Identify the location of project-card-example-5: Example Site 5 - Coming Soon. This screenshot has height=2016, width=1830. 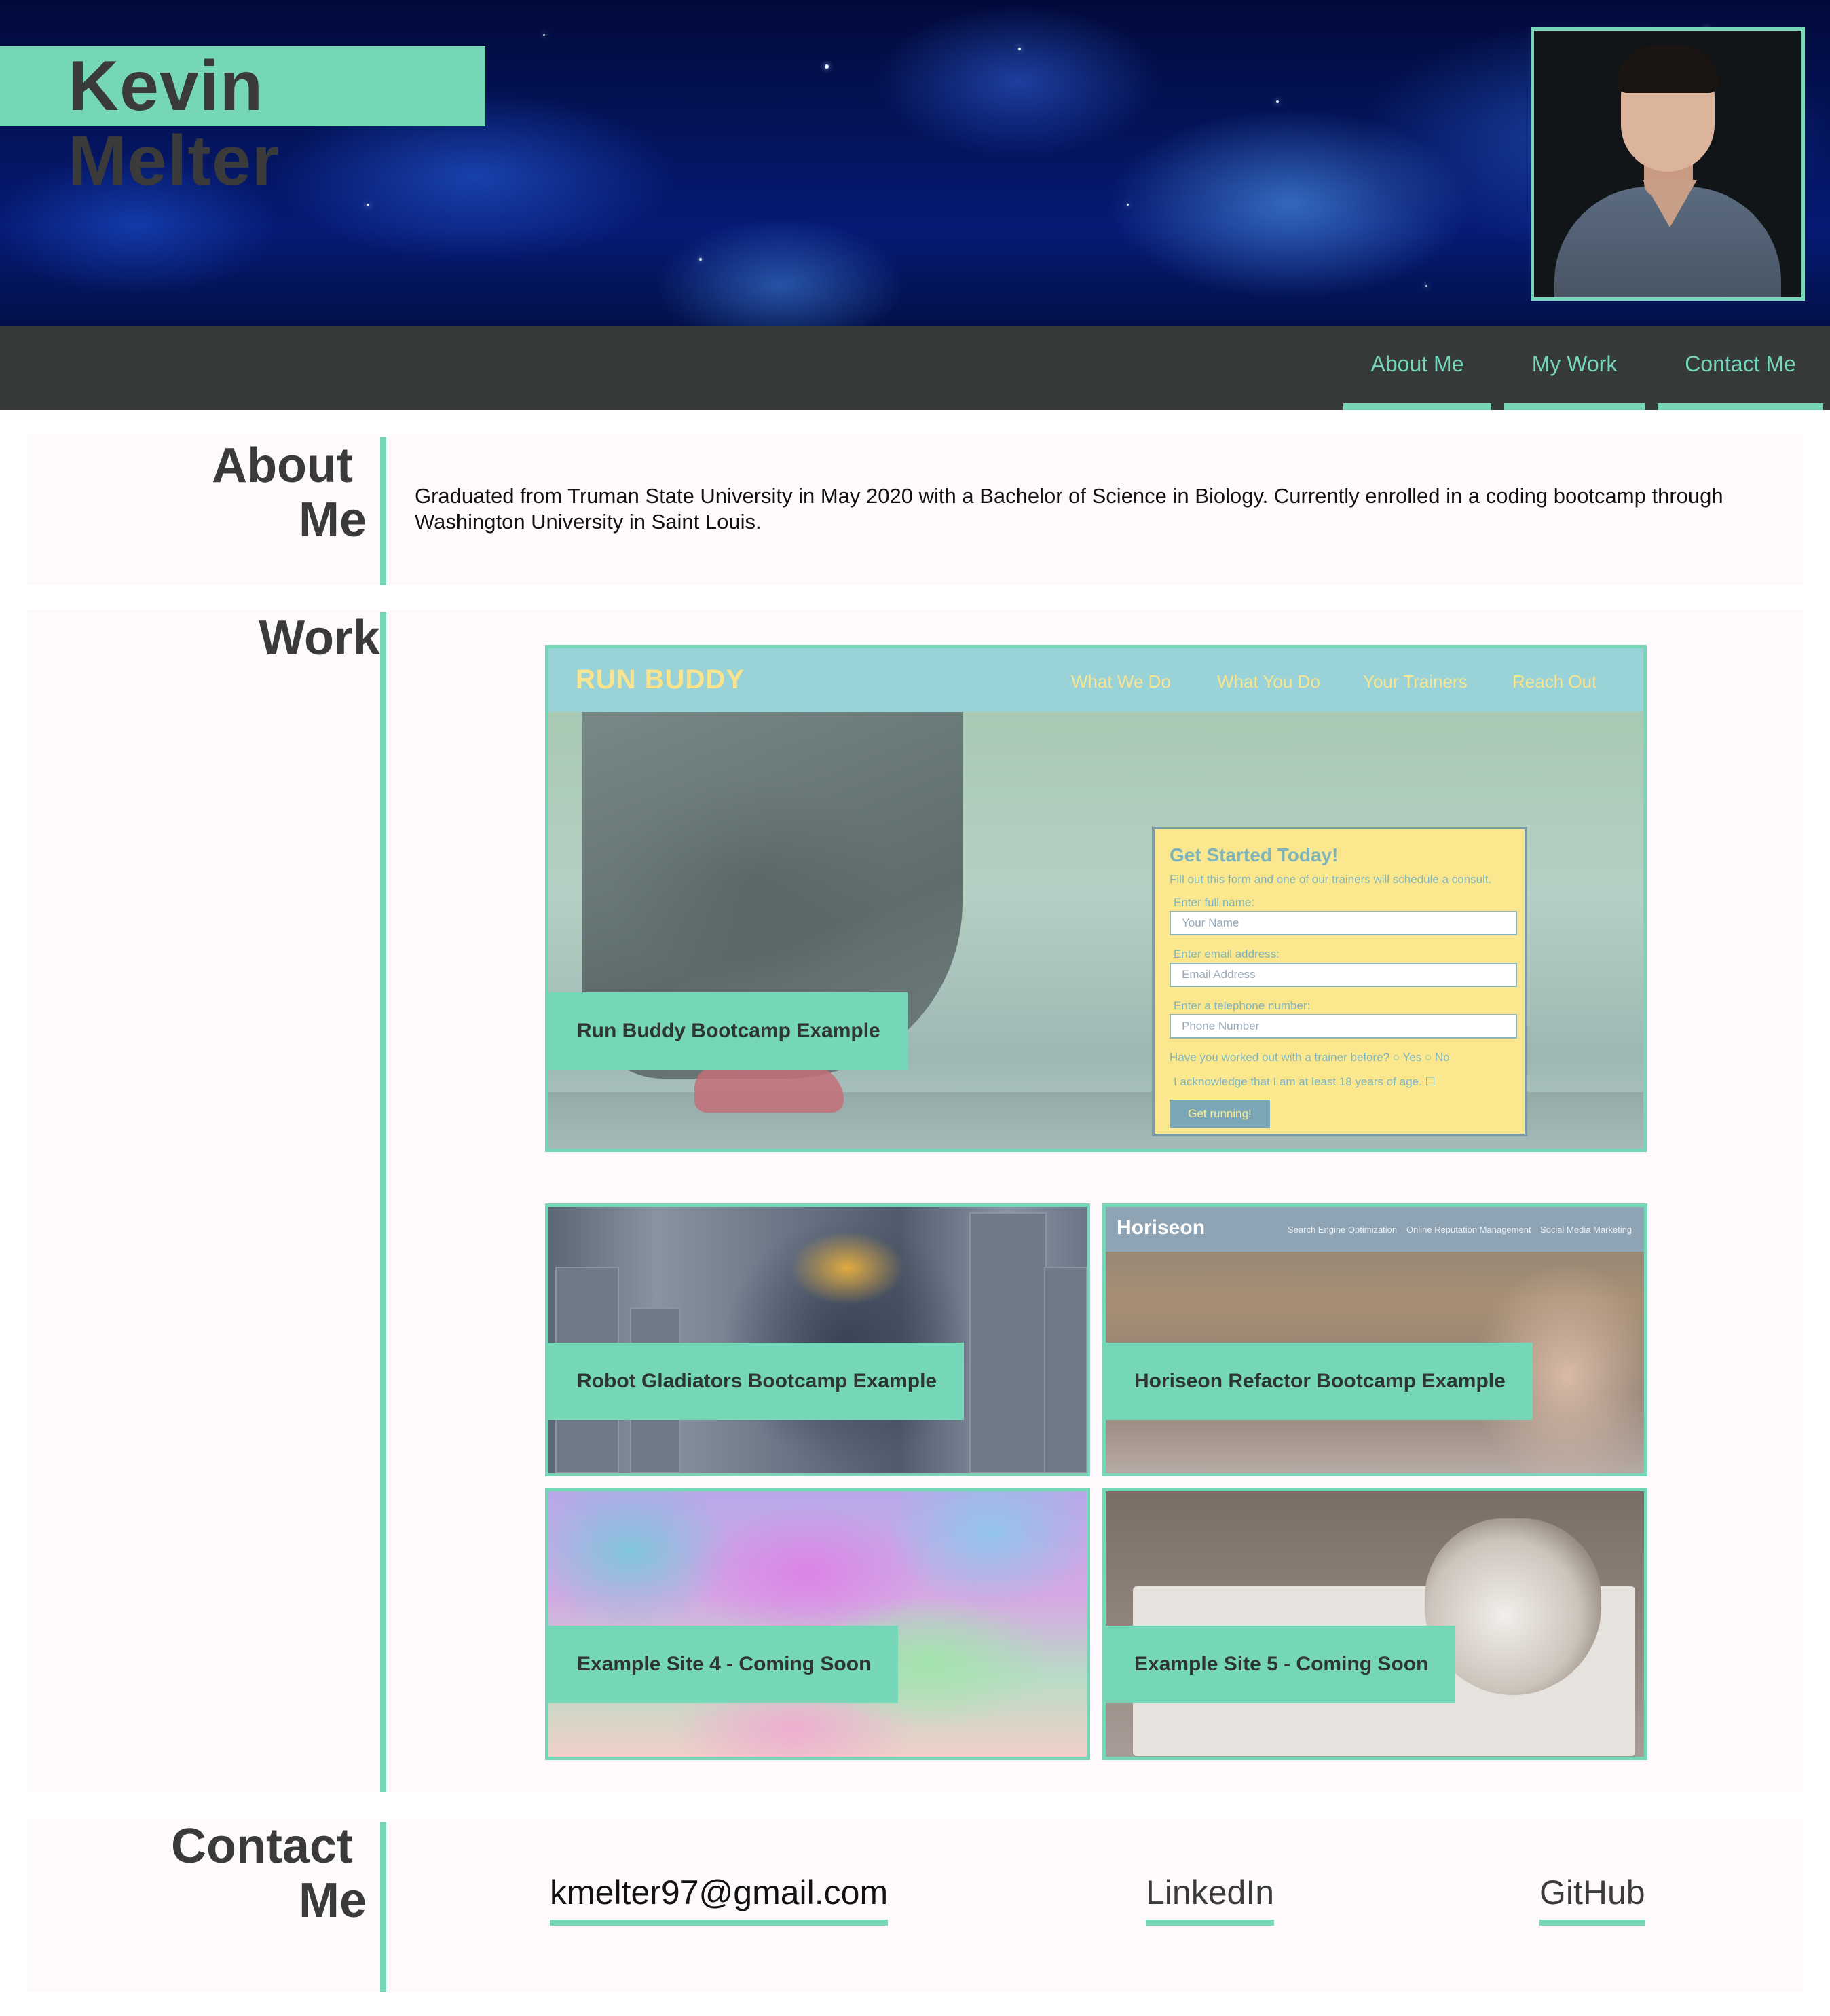
(1374, 1624).